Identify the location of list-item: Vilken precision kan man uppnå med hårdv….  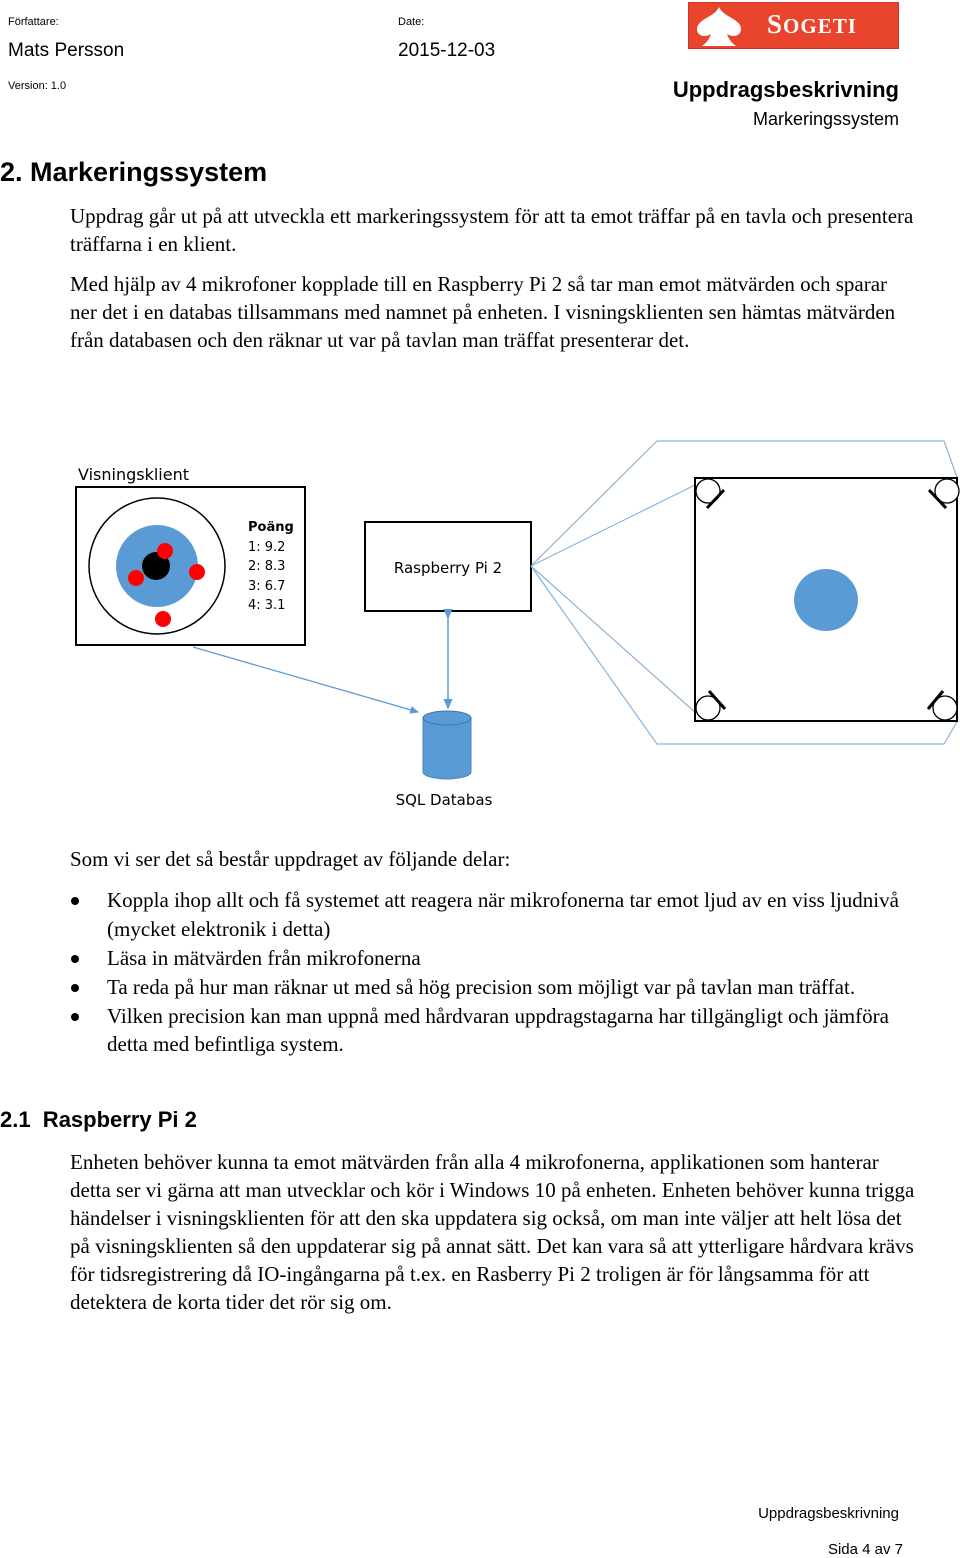
(492, 1030).